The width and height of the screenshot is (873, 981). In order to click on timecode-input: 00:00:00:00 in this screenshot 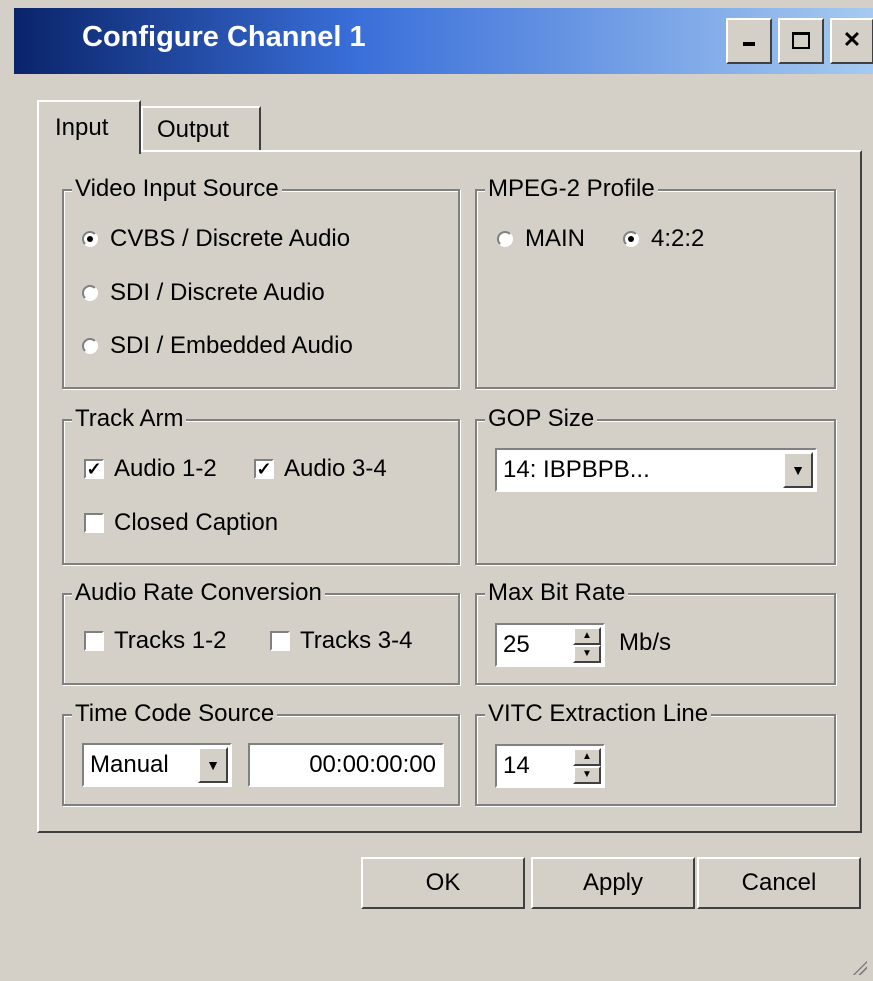, I will do `click(346, 765)`.